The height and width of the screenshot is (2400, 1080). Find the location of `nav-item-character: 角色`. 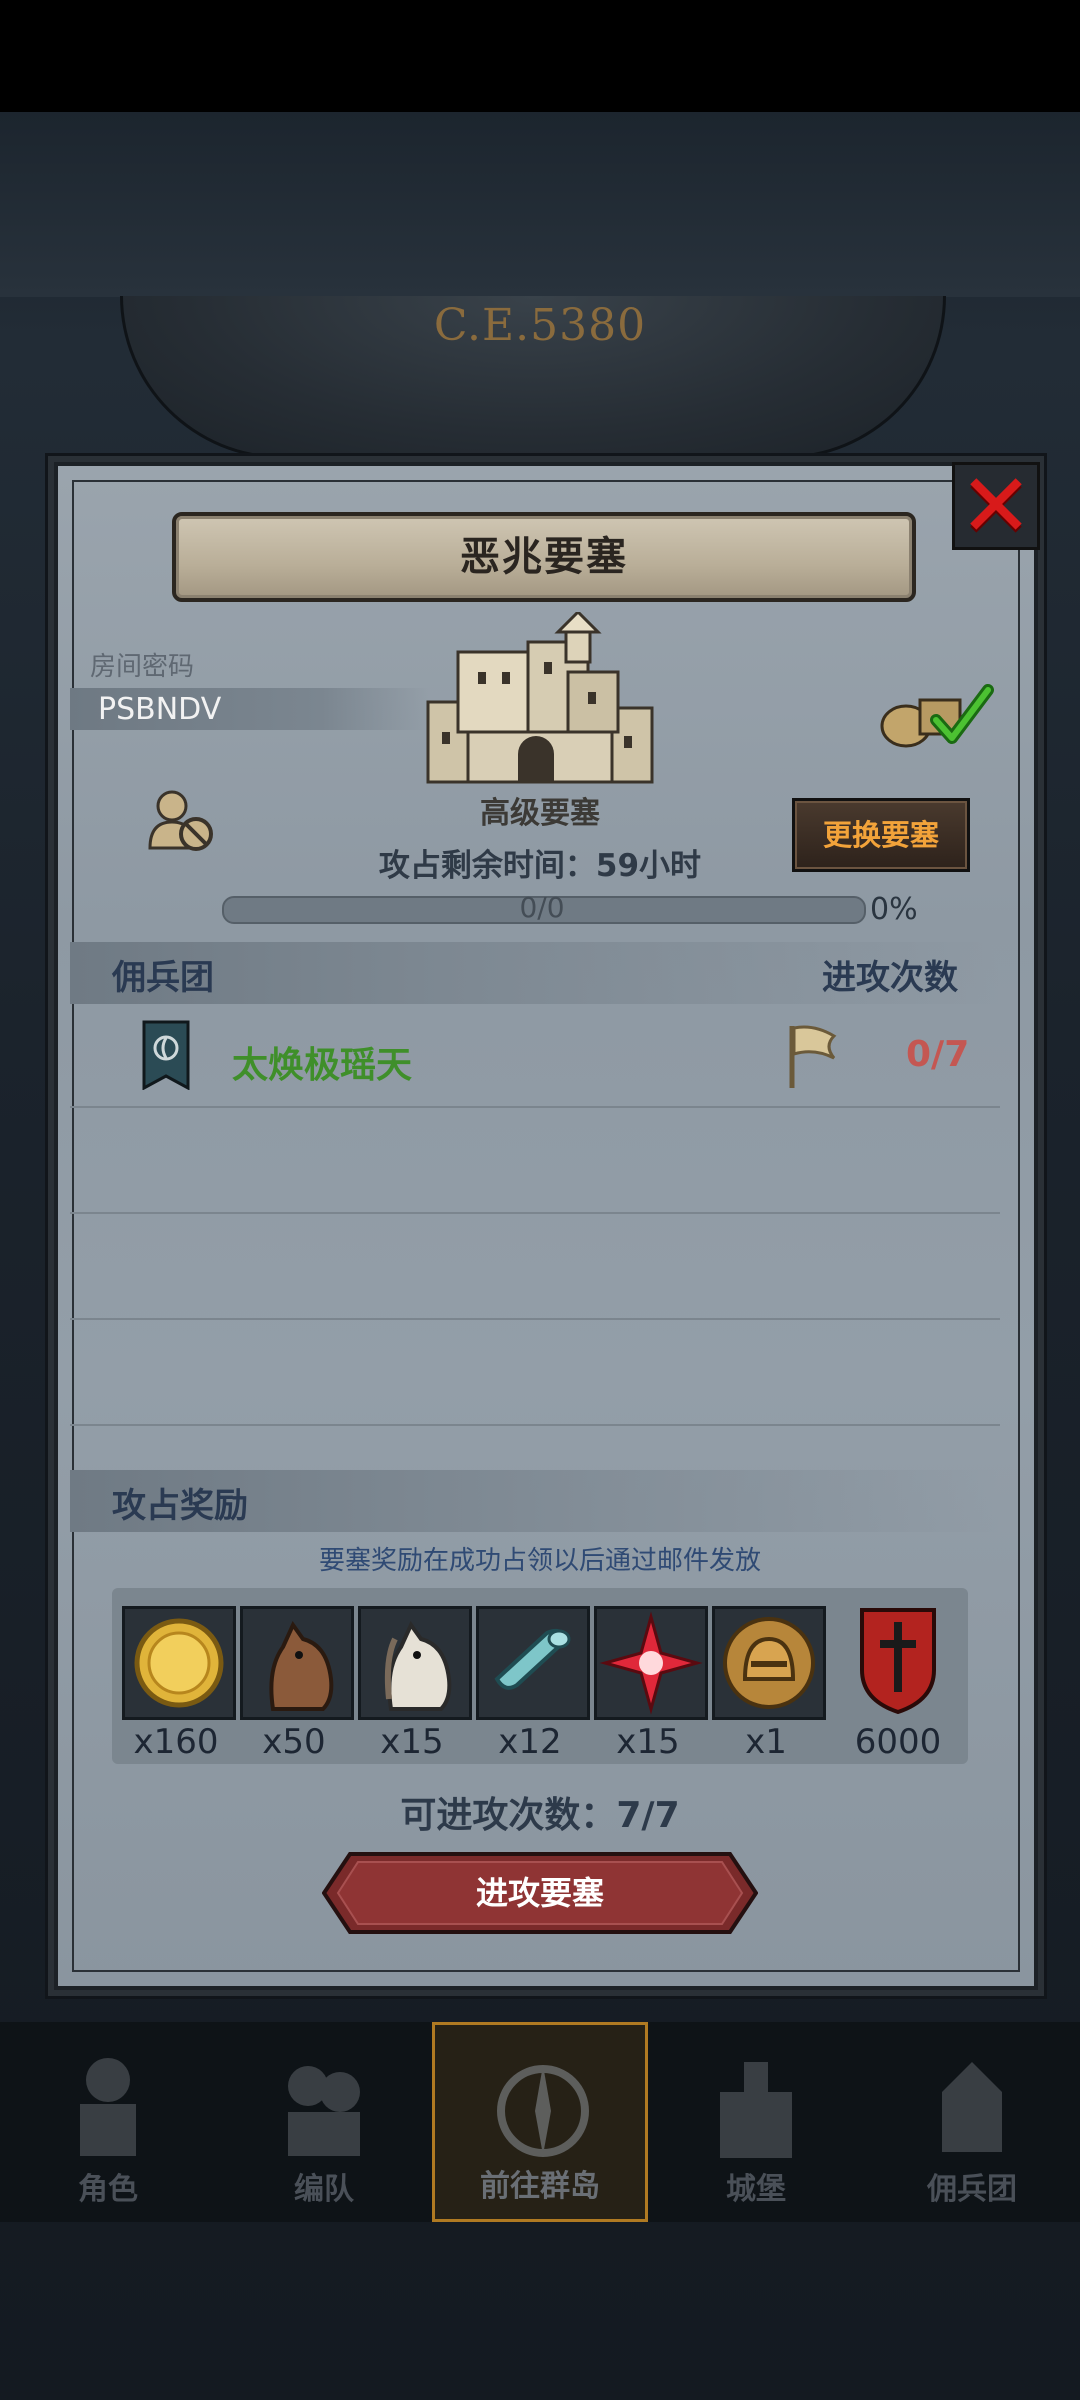

nav-item-character: 角色 is located at coordinates (108, 2122).